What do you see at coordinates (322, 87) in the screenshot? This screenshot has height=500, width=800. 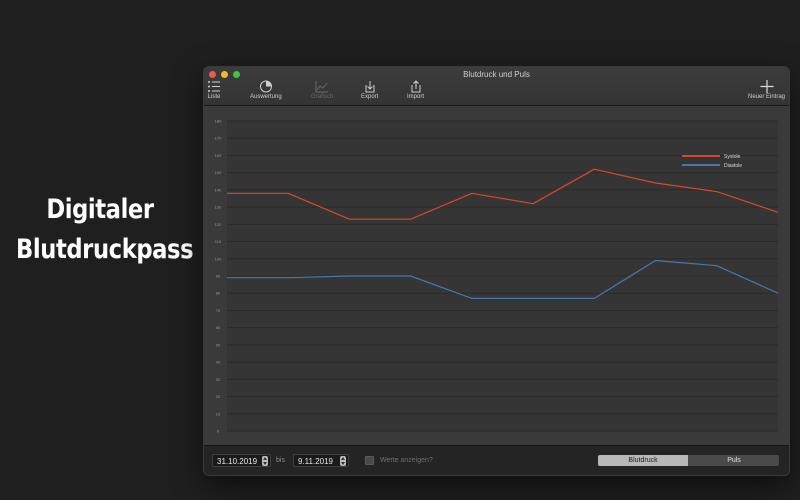 I see `line-chart-icon` at bounding box center [322, 87].